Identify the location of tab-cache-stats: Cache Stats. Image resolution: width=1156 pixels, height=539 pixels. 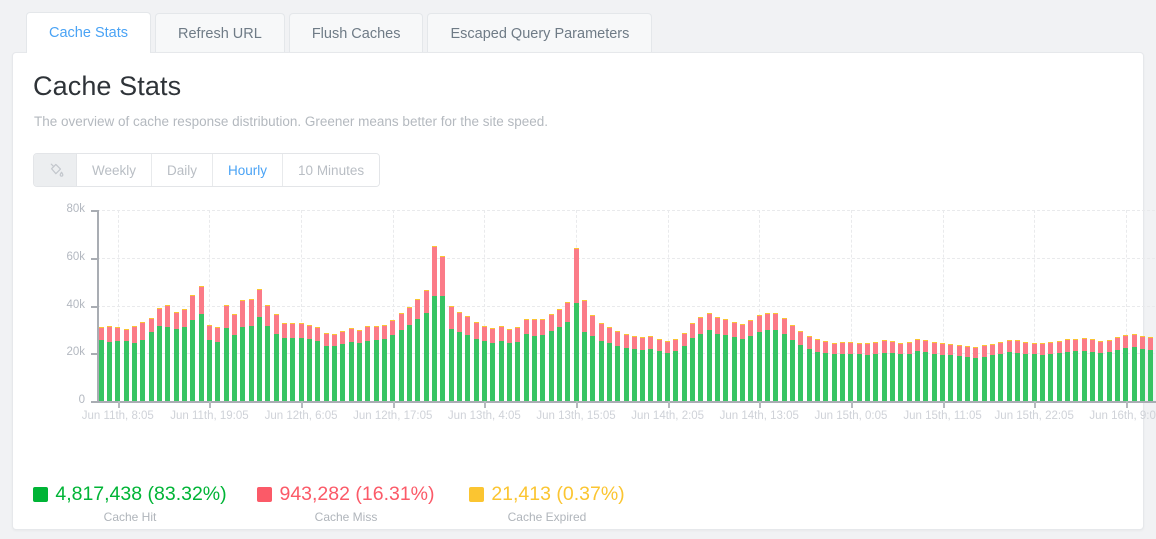
(88, 32).